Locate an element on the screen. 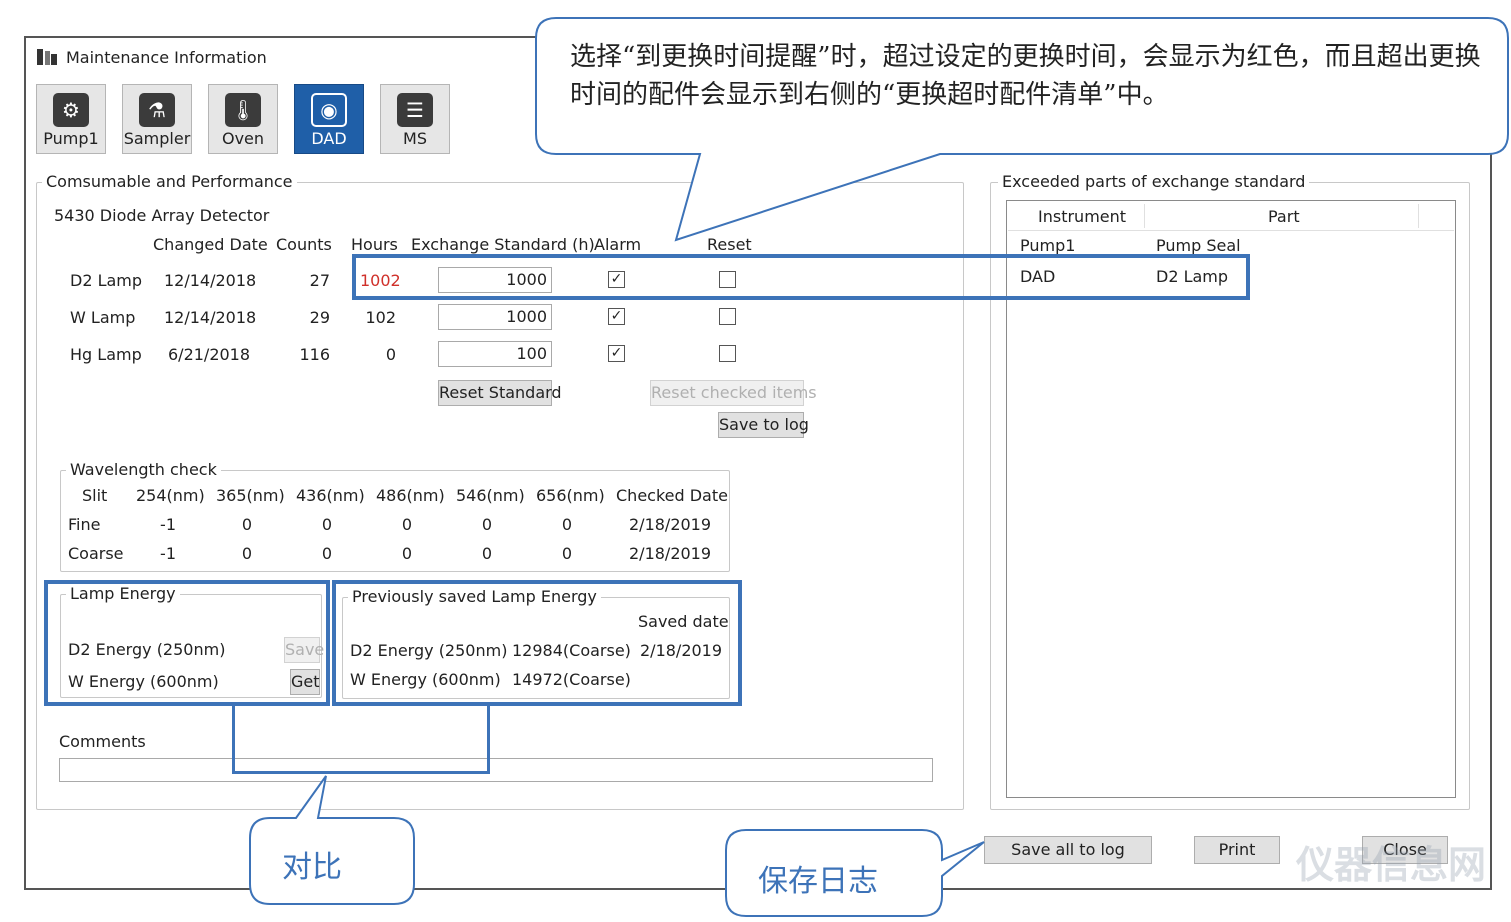 Image resolution: width=1511 pixels, height=922 pixels. callout-save-log-text: 保存日志 is located at coordinates (818, 881).